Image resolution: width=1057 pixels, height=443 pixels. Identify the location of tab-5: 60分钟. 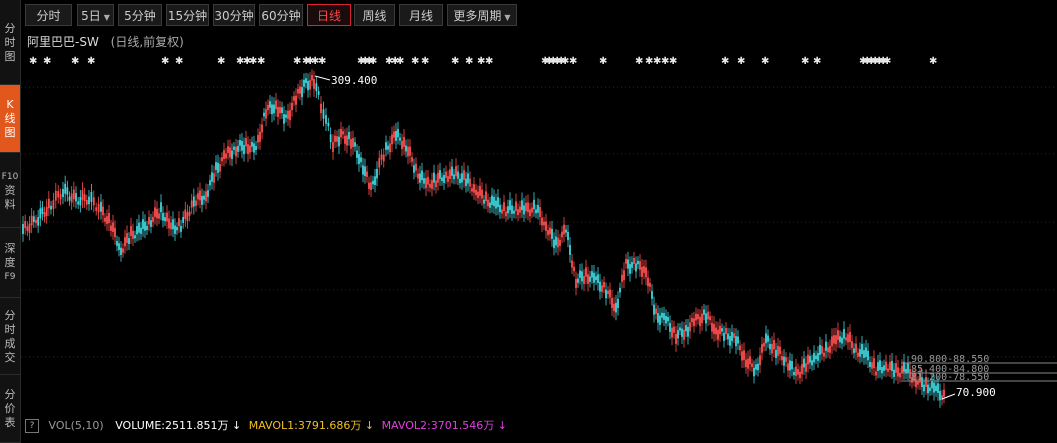
(281, 15).